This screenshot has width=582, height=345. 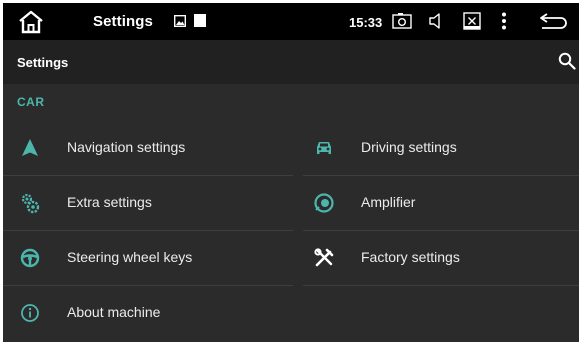 I want to click on square-notification-icon, so click(x=200, y=20).